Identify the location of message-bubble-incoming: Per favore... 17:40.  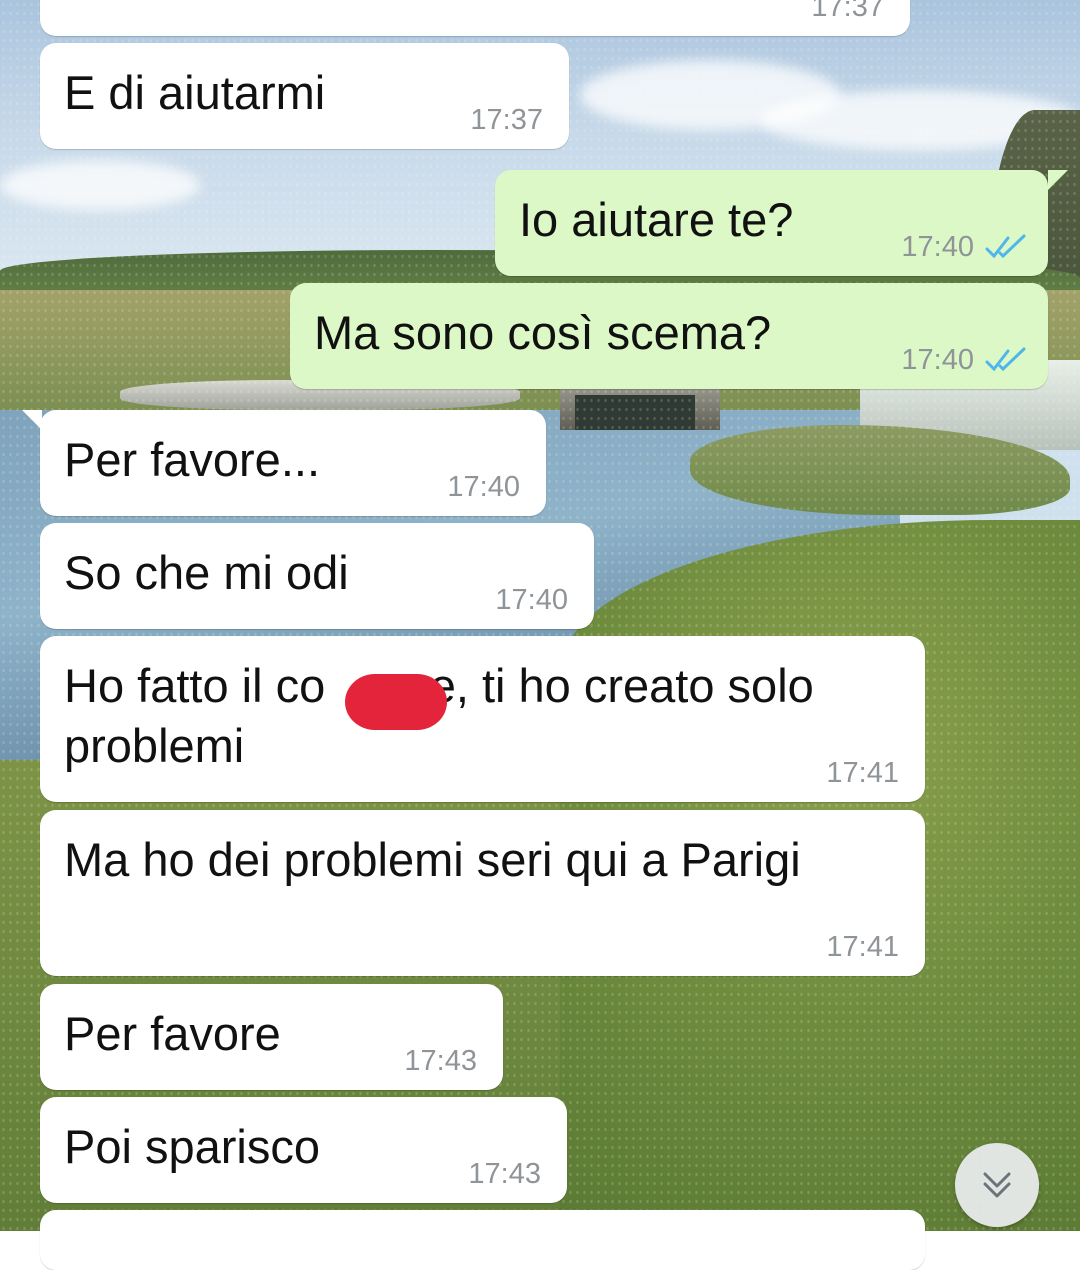
(284, 463).